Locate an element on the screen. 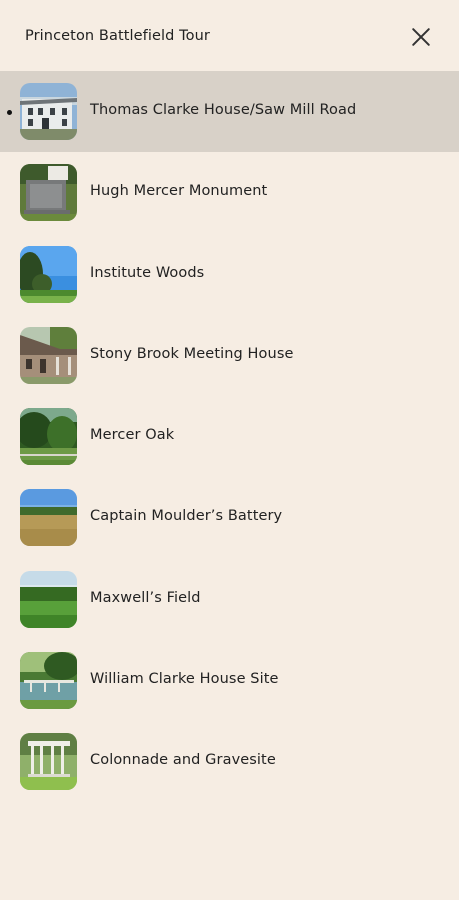 The height and width of the screenshot is (900, 459). woods-photo is located at coordinates (48, 274).